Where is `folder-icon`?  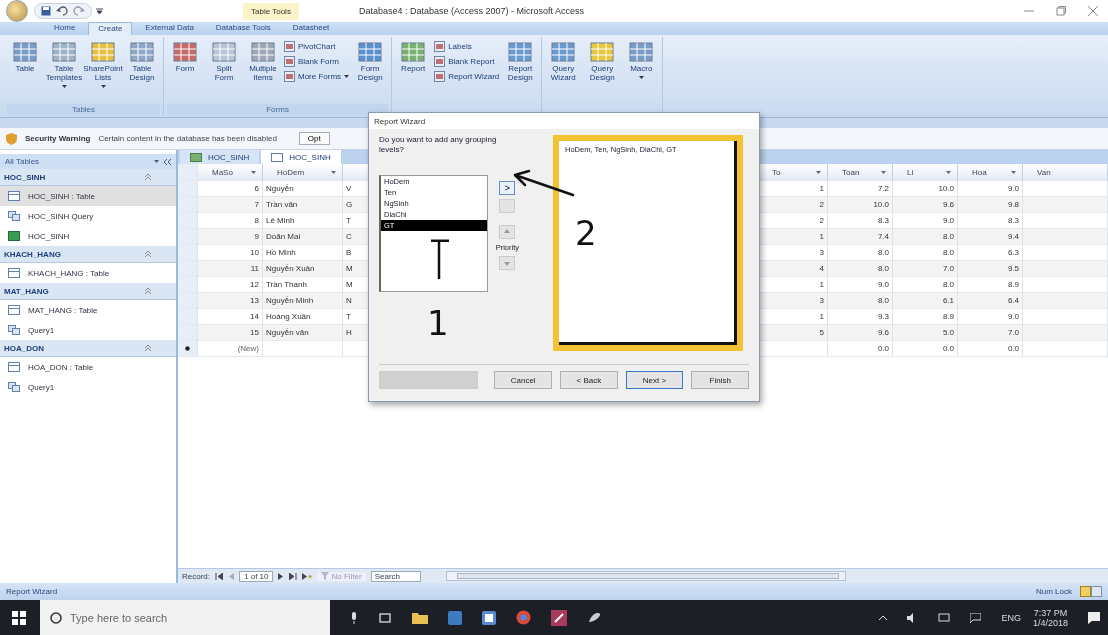 folder-icon is located at coordinates (420, 617).